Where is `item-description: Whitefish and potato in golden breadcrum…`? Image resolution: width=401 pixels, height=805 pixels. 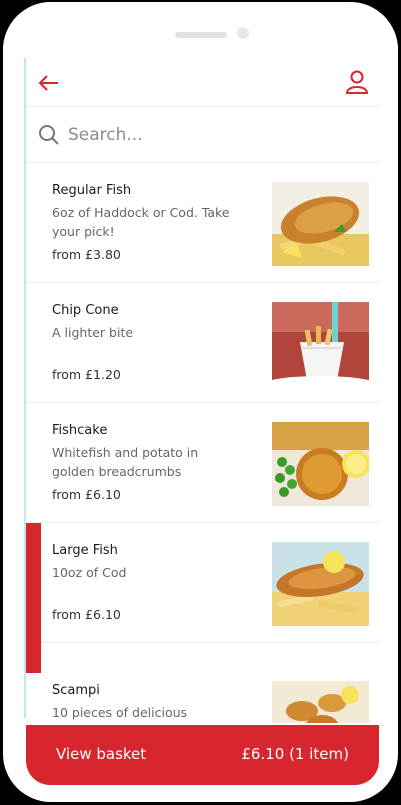 item-description: Whitefish and potato in golden breadcrum… is located at coordinates (125, 462).